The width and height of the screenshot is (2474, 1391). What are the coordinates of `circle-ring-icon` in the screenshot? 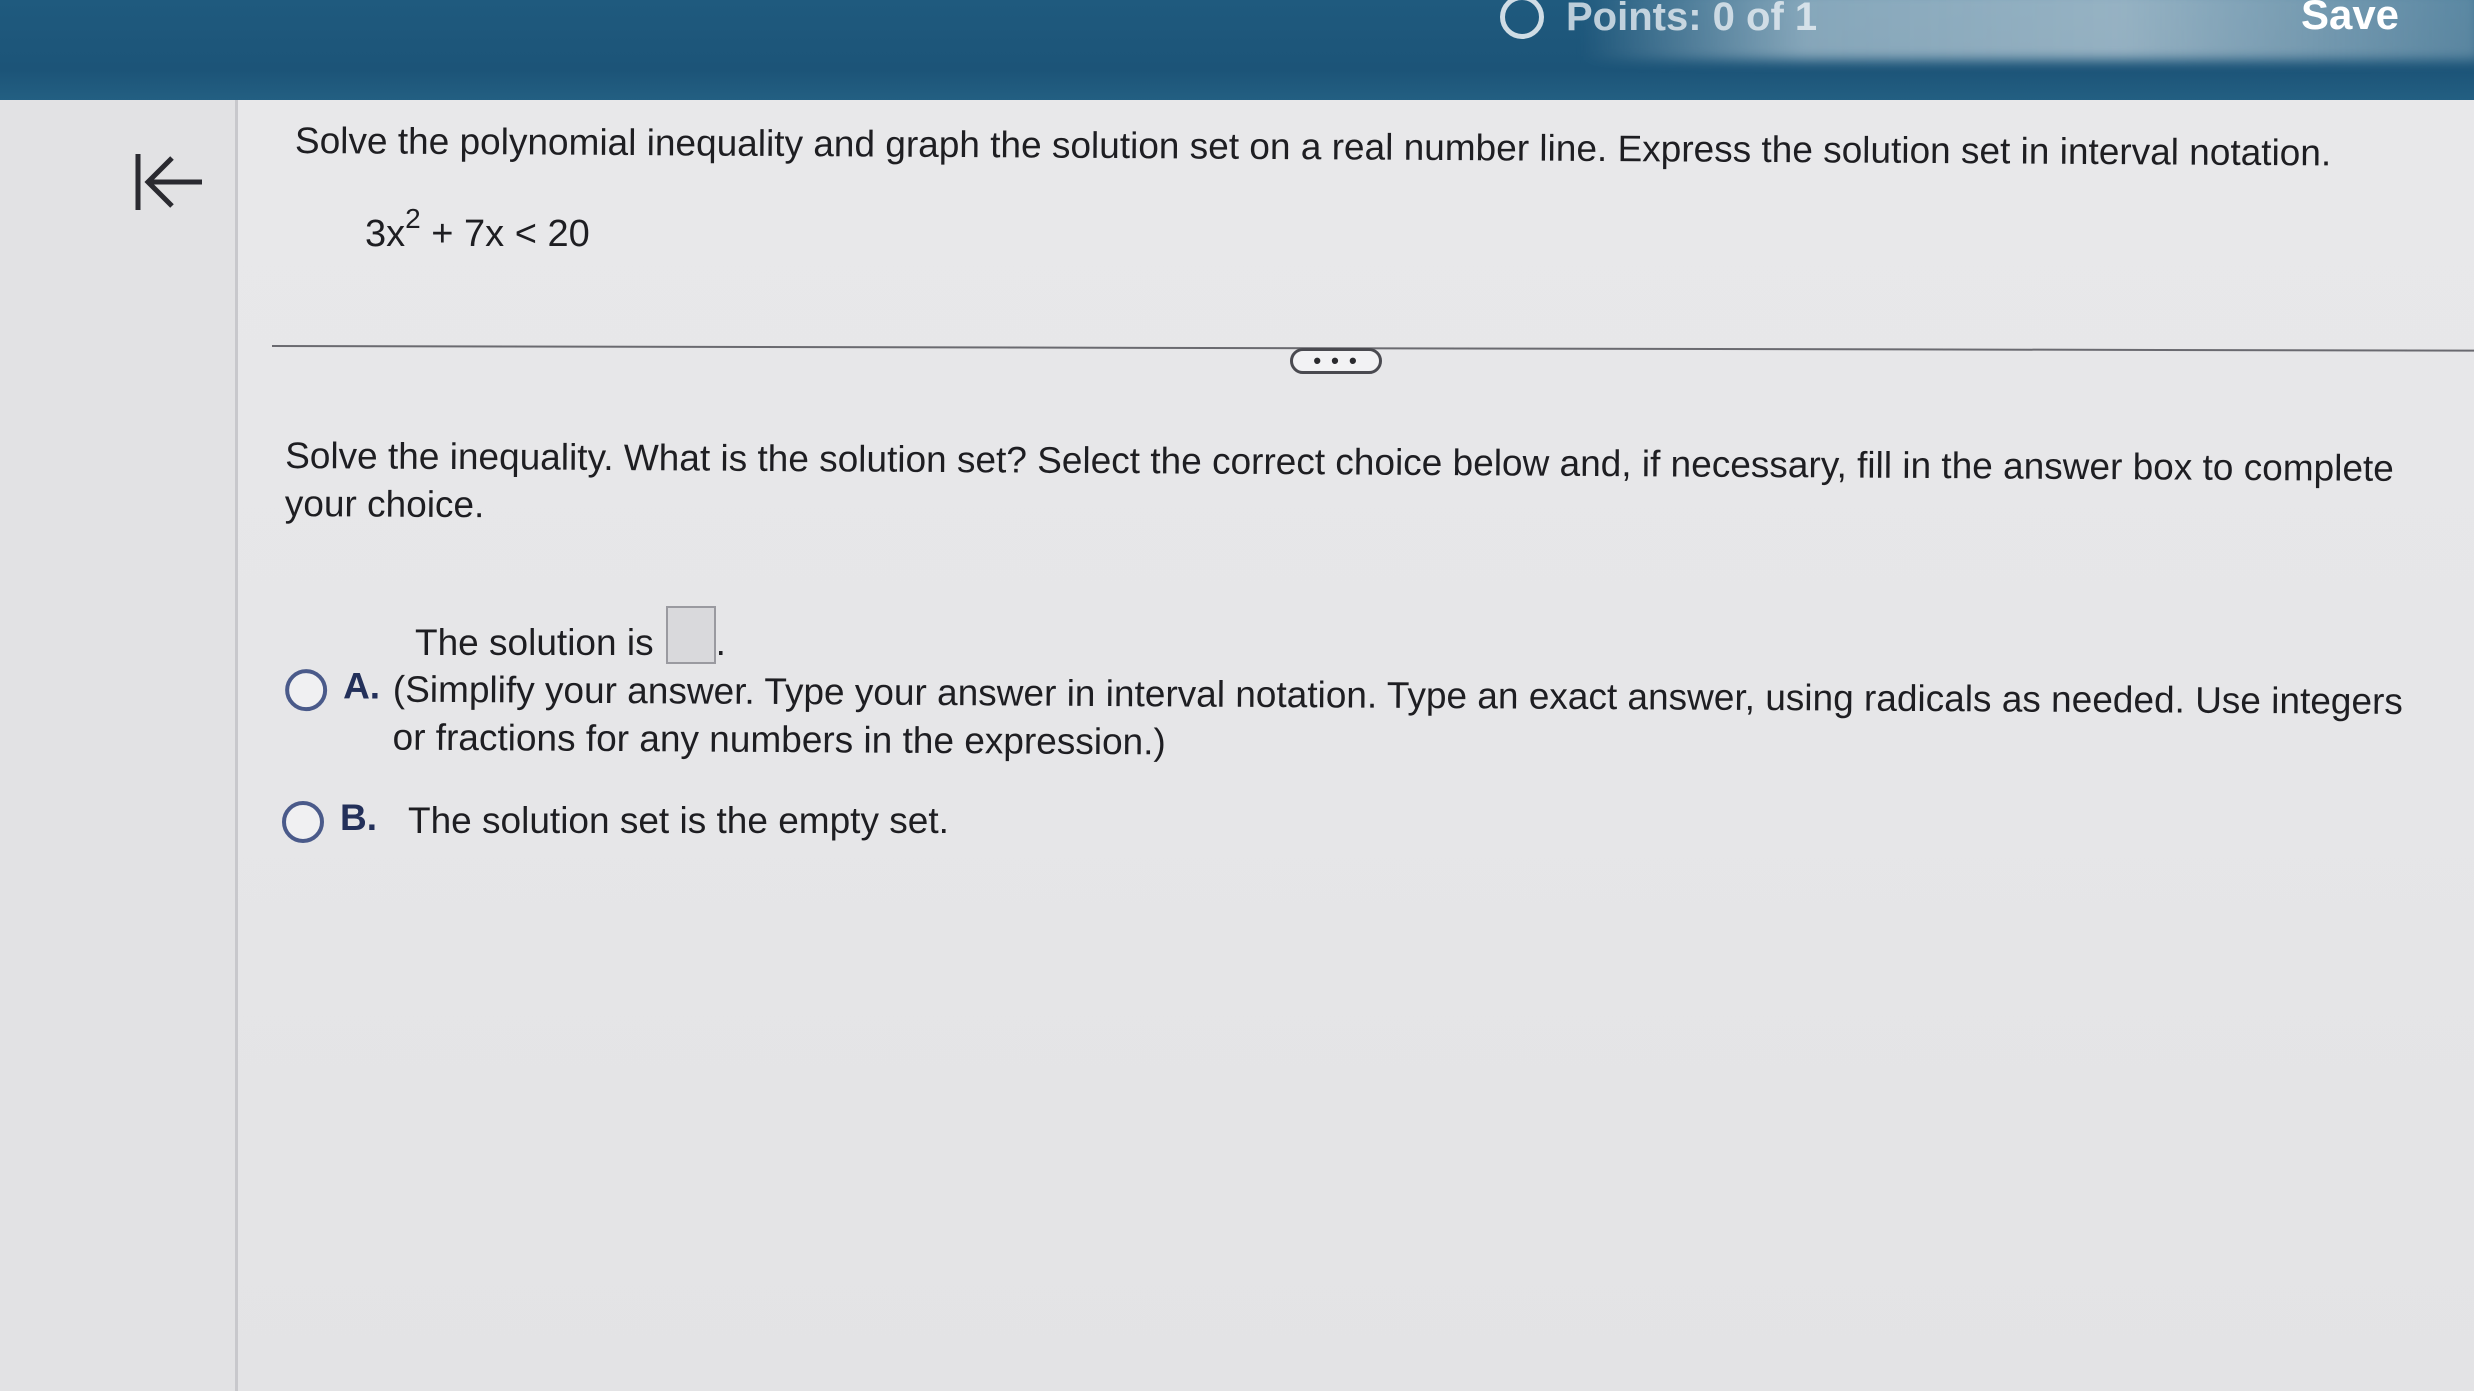 It's located at (1522, 19).